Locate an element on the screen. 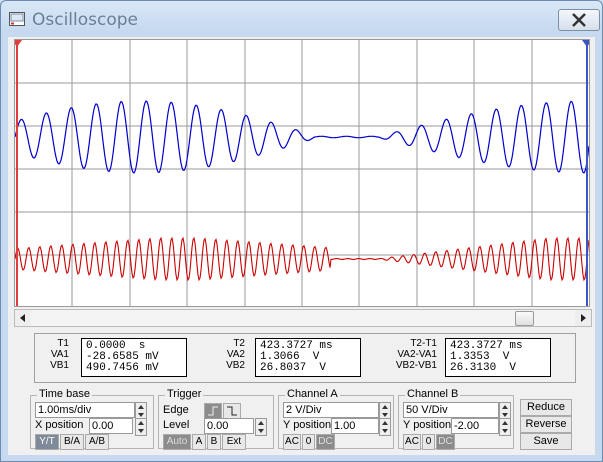 This screenshot has width=603, height=462. channel-b-dc-button: DC is located at coordinates (445, 442).